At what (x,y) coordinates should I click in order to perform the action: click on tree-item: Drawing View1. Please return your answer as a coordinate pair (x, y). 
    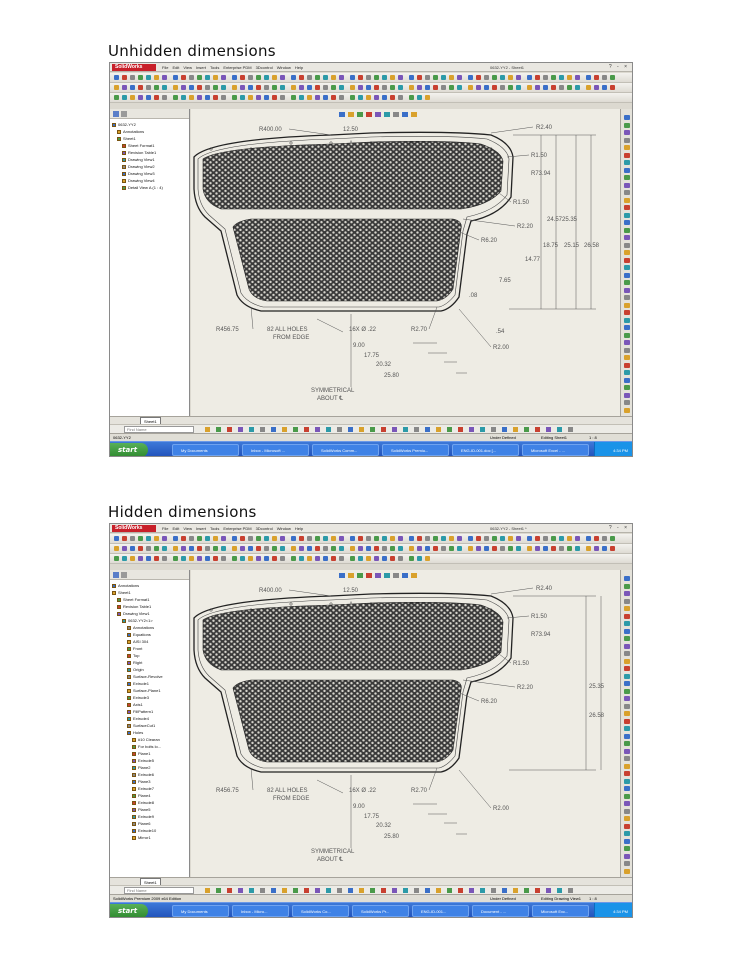
    Looking at the image, I should click on (151, 159).